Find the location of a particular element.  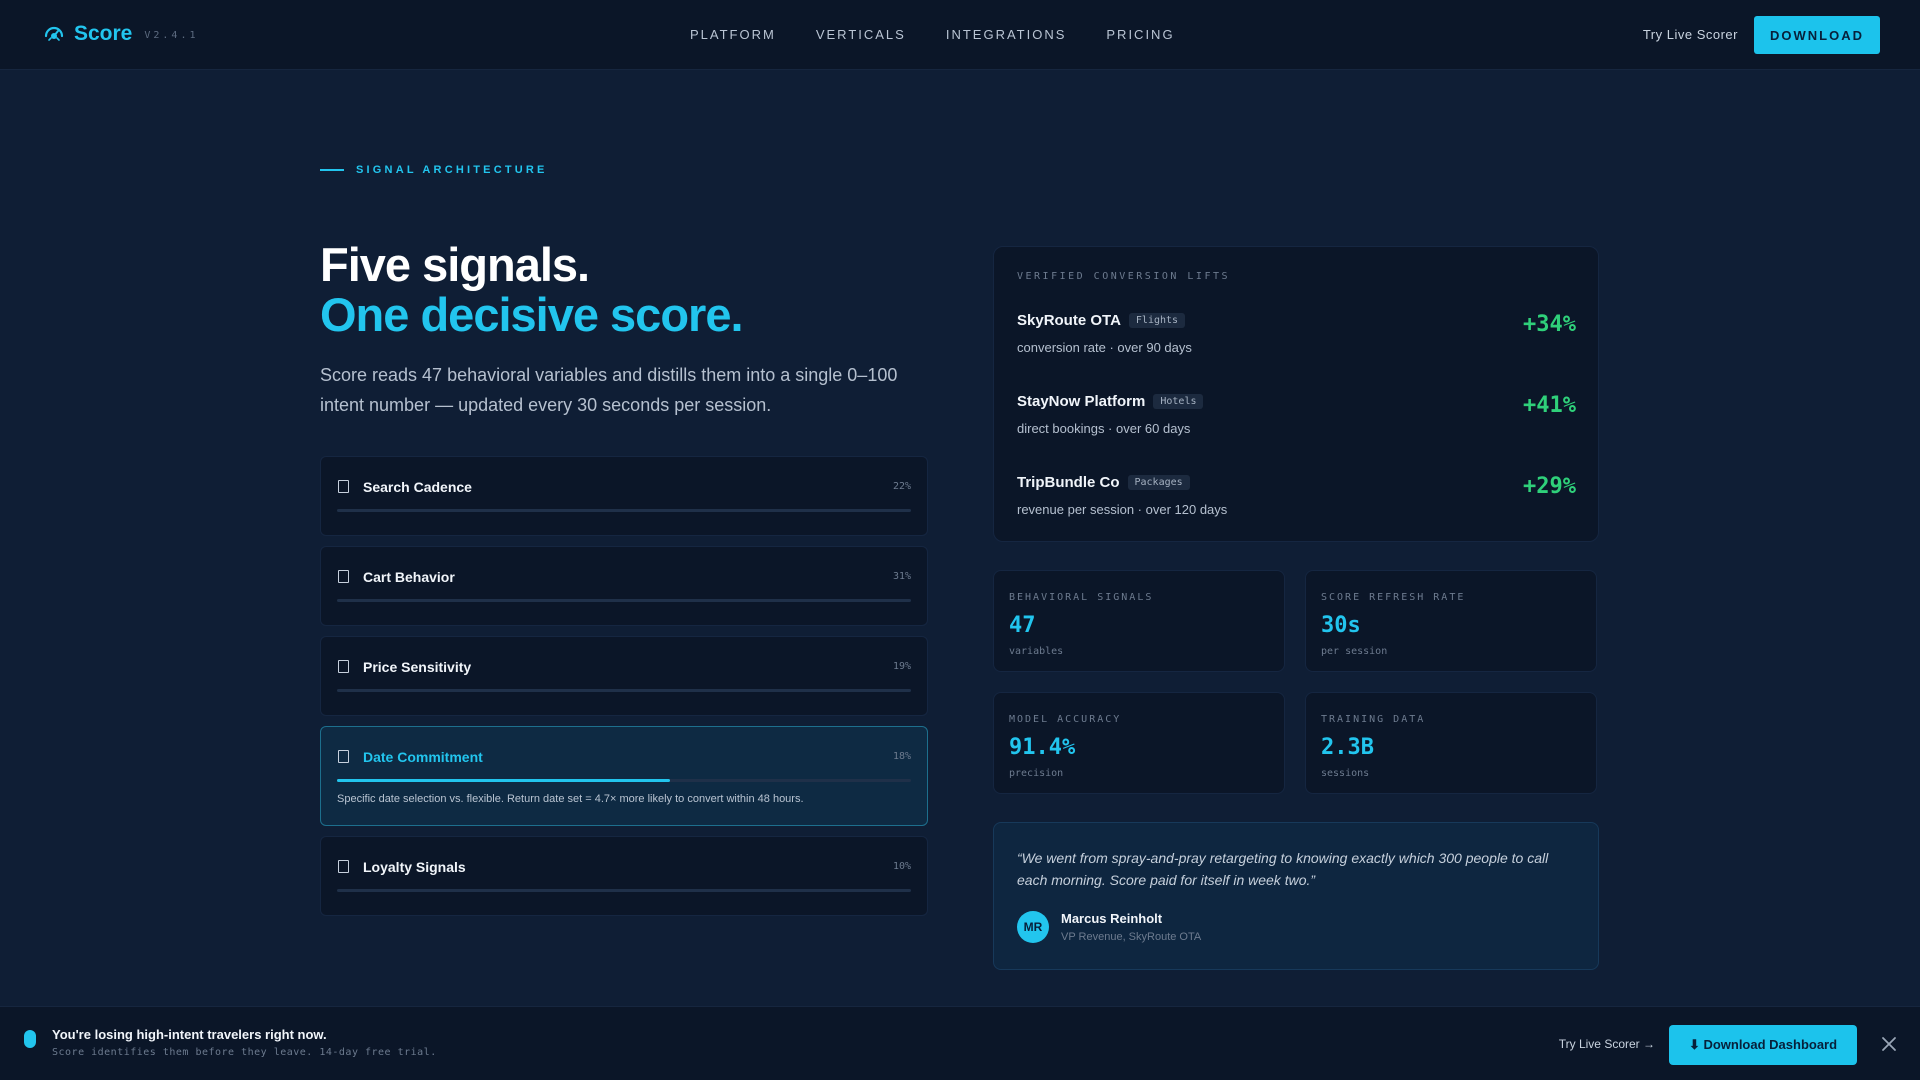

stat-card-behavioral-signals: BEHAVIORAL SIGNALS 47 variables is located at coordinates (1139, 621).